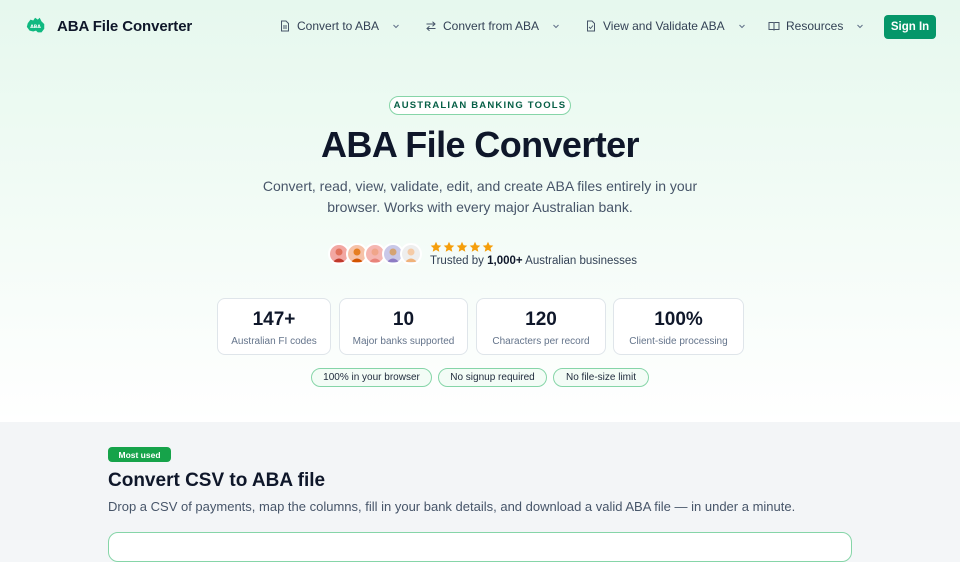 The height and width of the screenshot is (562, 960). Describe the element at coordinates (480, 105) in the screenshot. I see `category-badge: AUSTRALIAN BANKING TOOLS` at that location.